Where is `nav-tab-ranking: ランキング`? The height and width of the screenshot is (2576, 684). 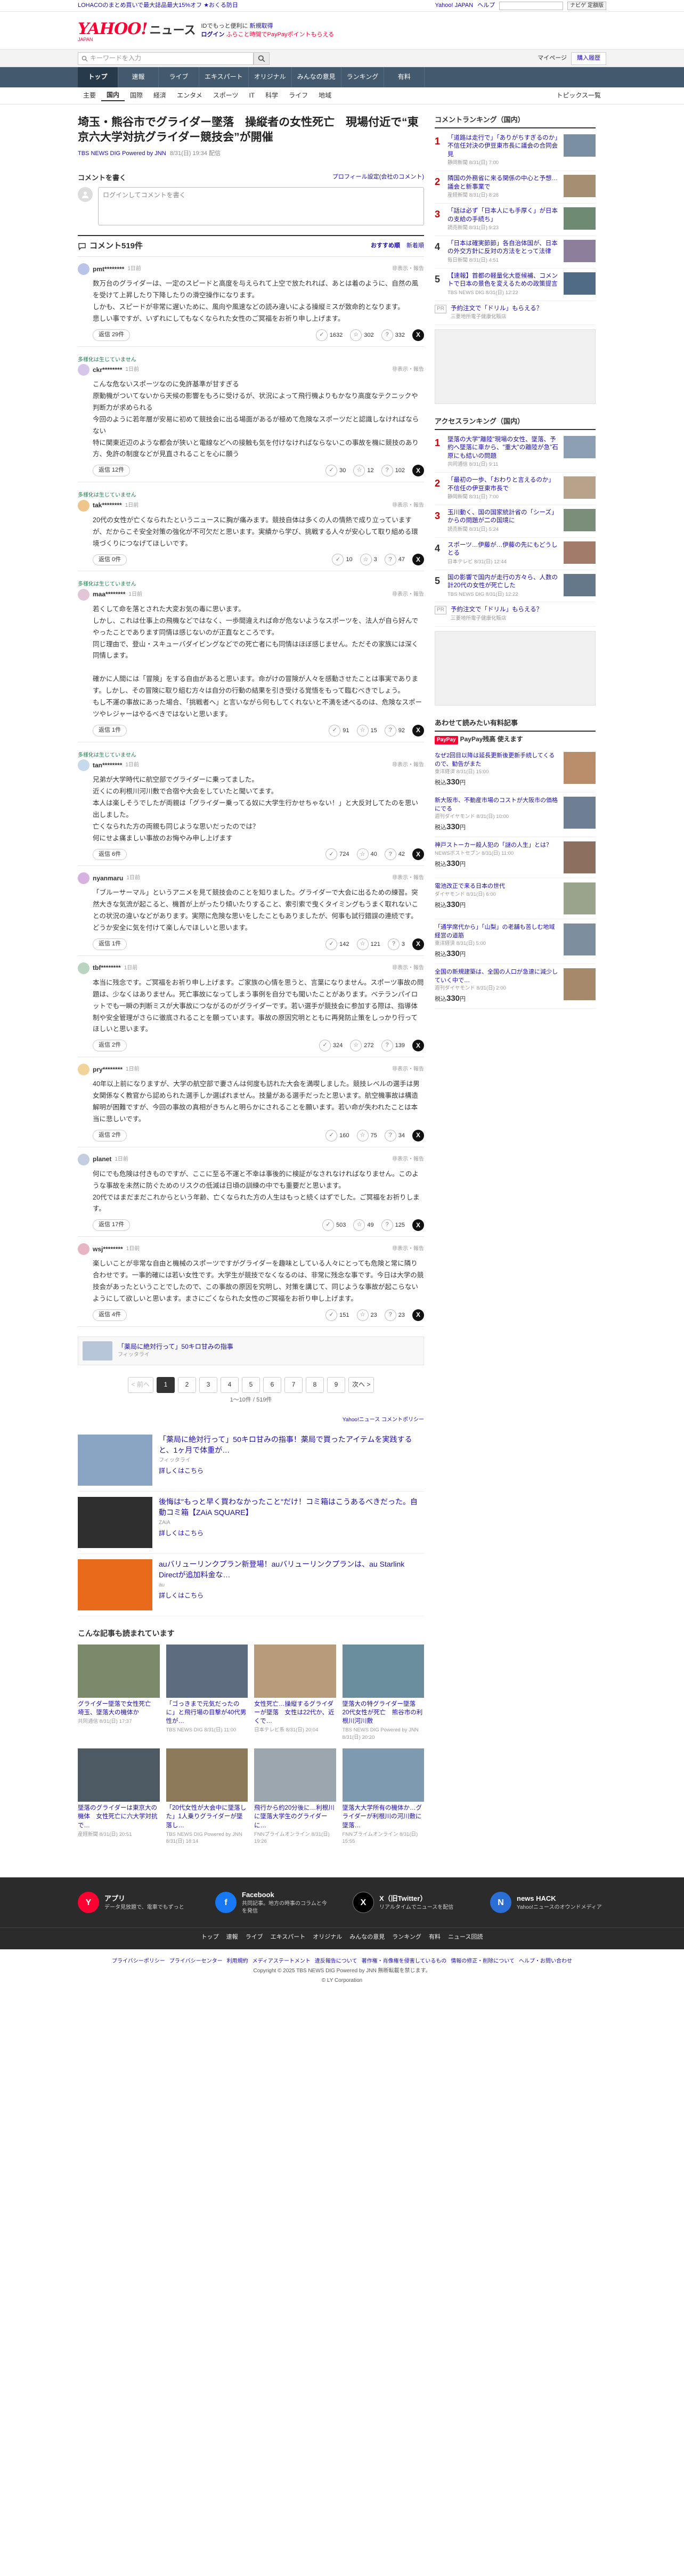 nav-tab-ranking: ランキング is located at coordinates (363, 77).